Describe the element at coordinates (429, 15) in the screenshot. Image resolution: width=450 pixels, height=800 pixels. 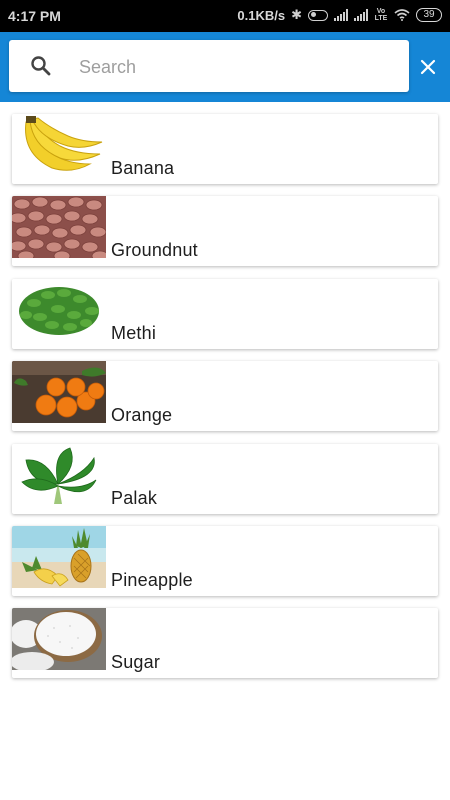
I see `battery-icon: 39` at that location.